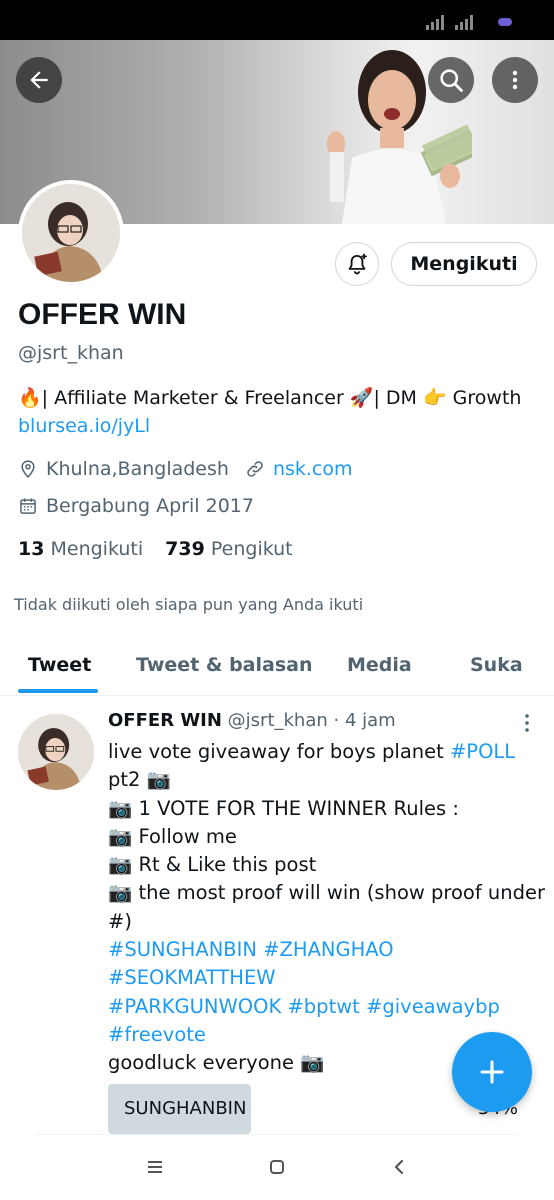  I want to click on home-square-icon, so click(277, 1167).